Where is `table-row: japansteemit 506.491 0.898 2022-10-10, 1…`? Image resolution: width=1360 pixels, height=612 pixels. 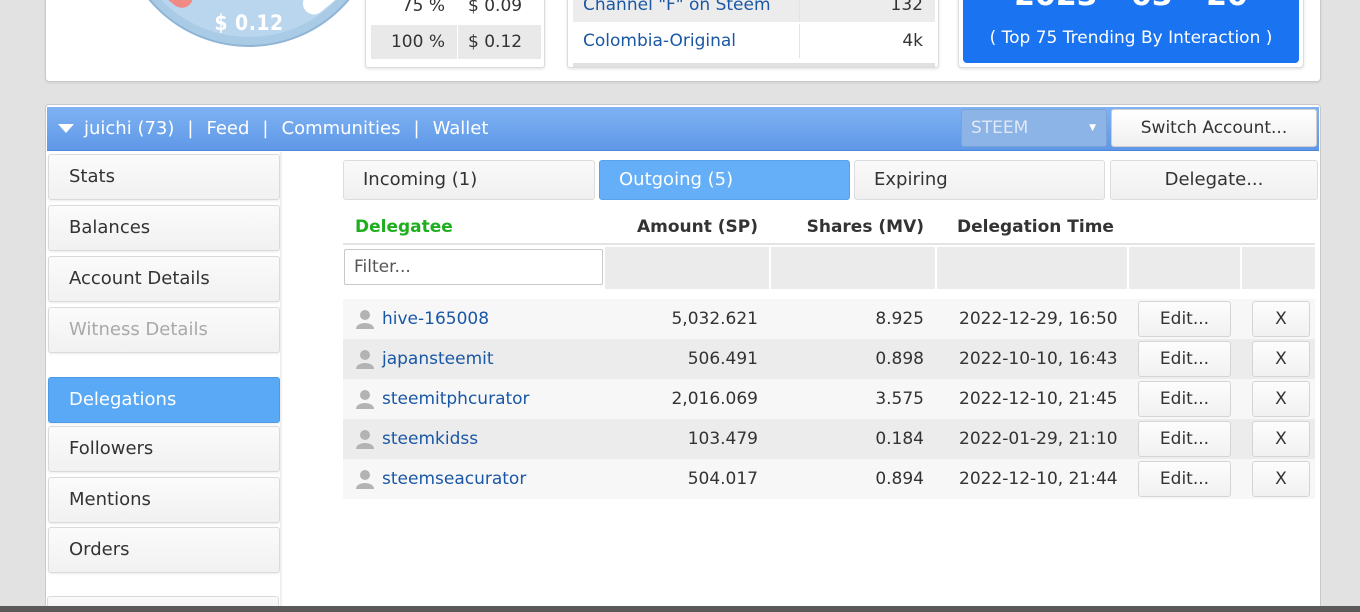 table-row: japansteemit 506.491 0.898 2022-10-10, 1… is located at coordinates (829, 359).